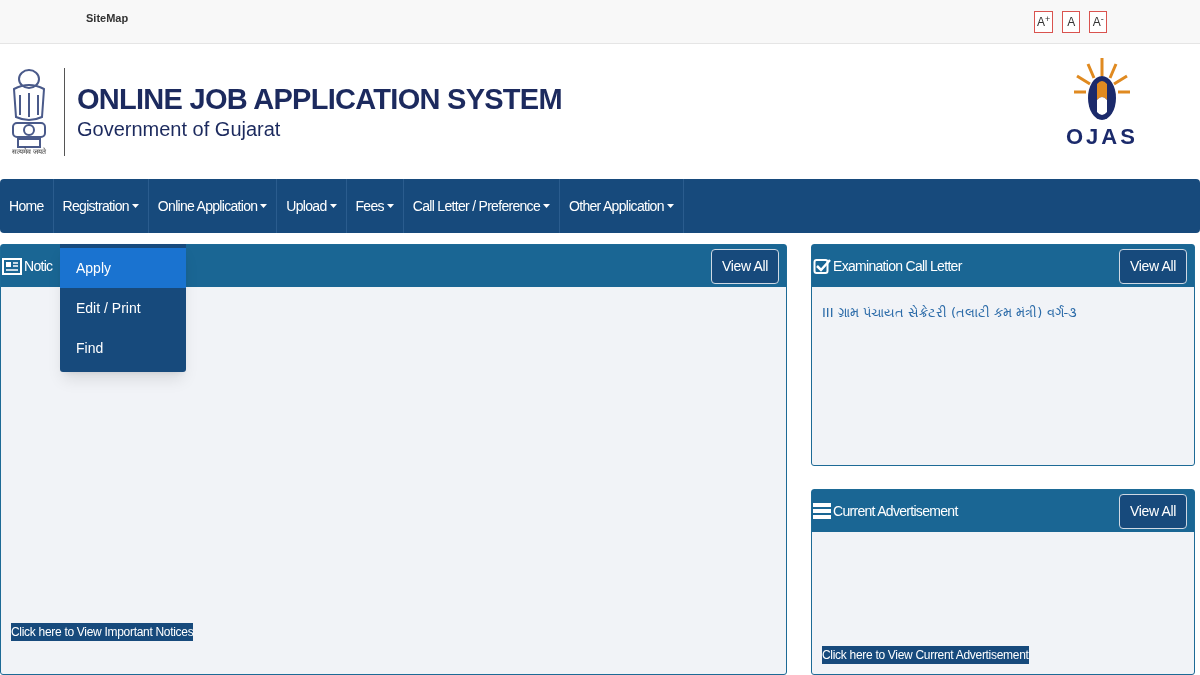  I want to click on dropdown-item: Edit / Print, so click(123, 308).